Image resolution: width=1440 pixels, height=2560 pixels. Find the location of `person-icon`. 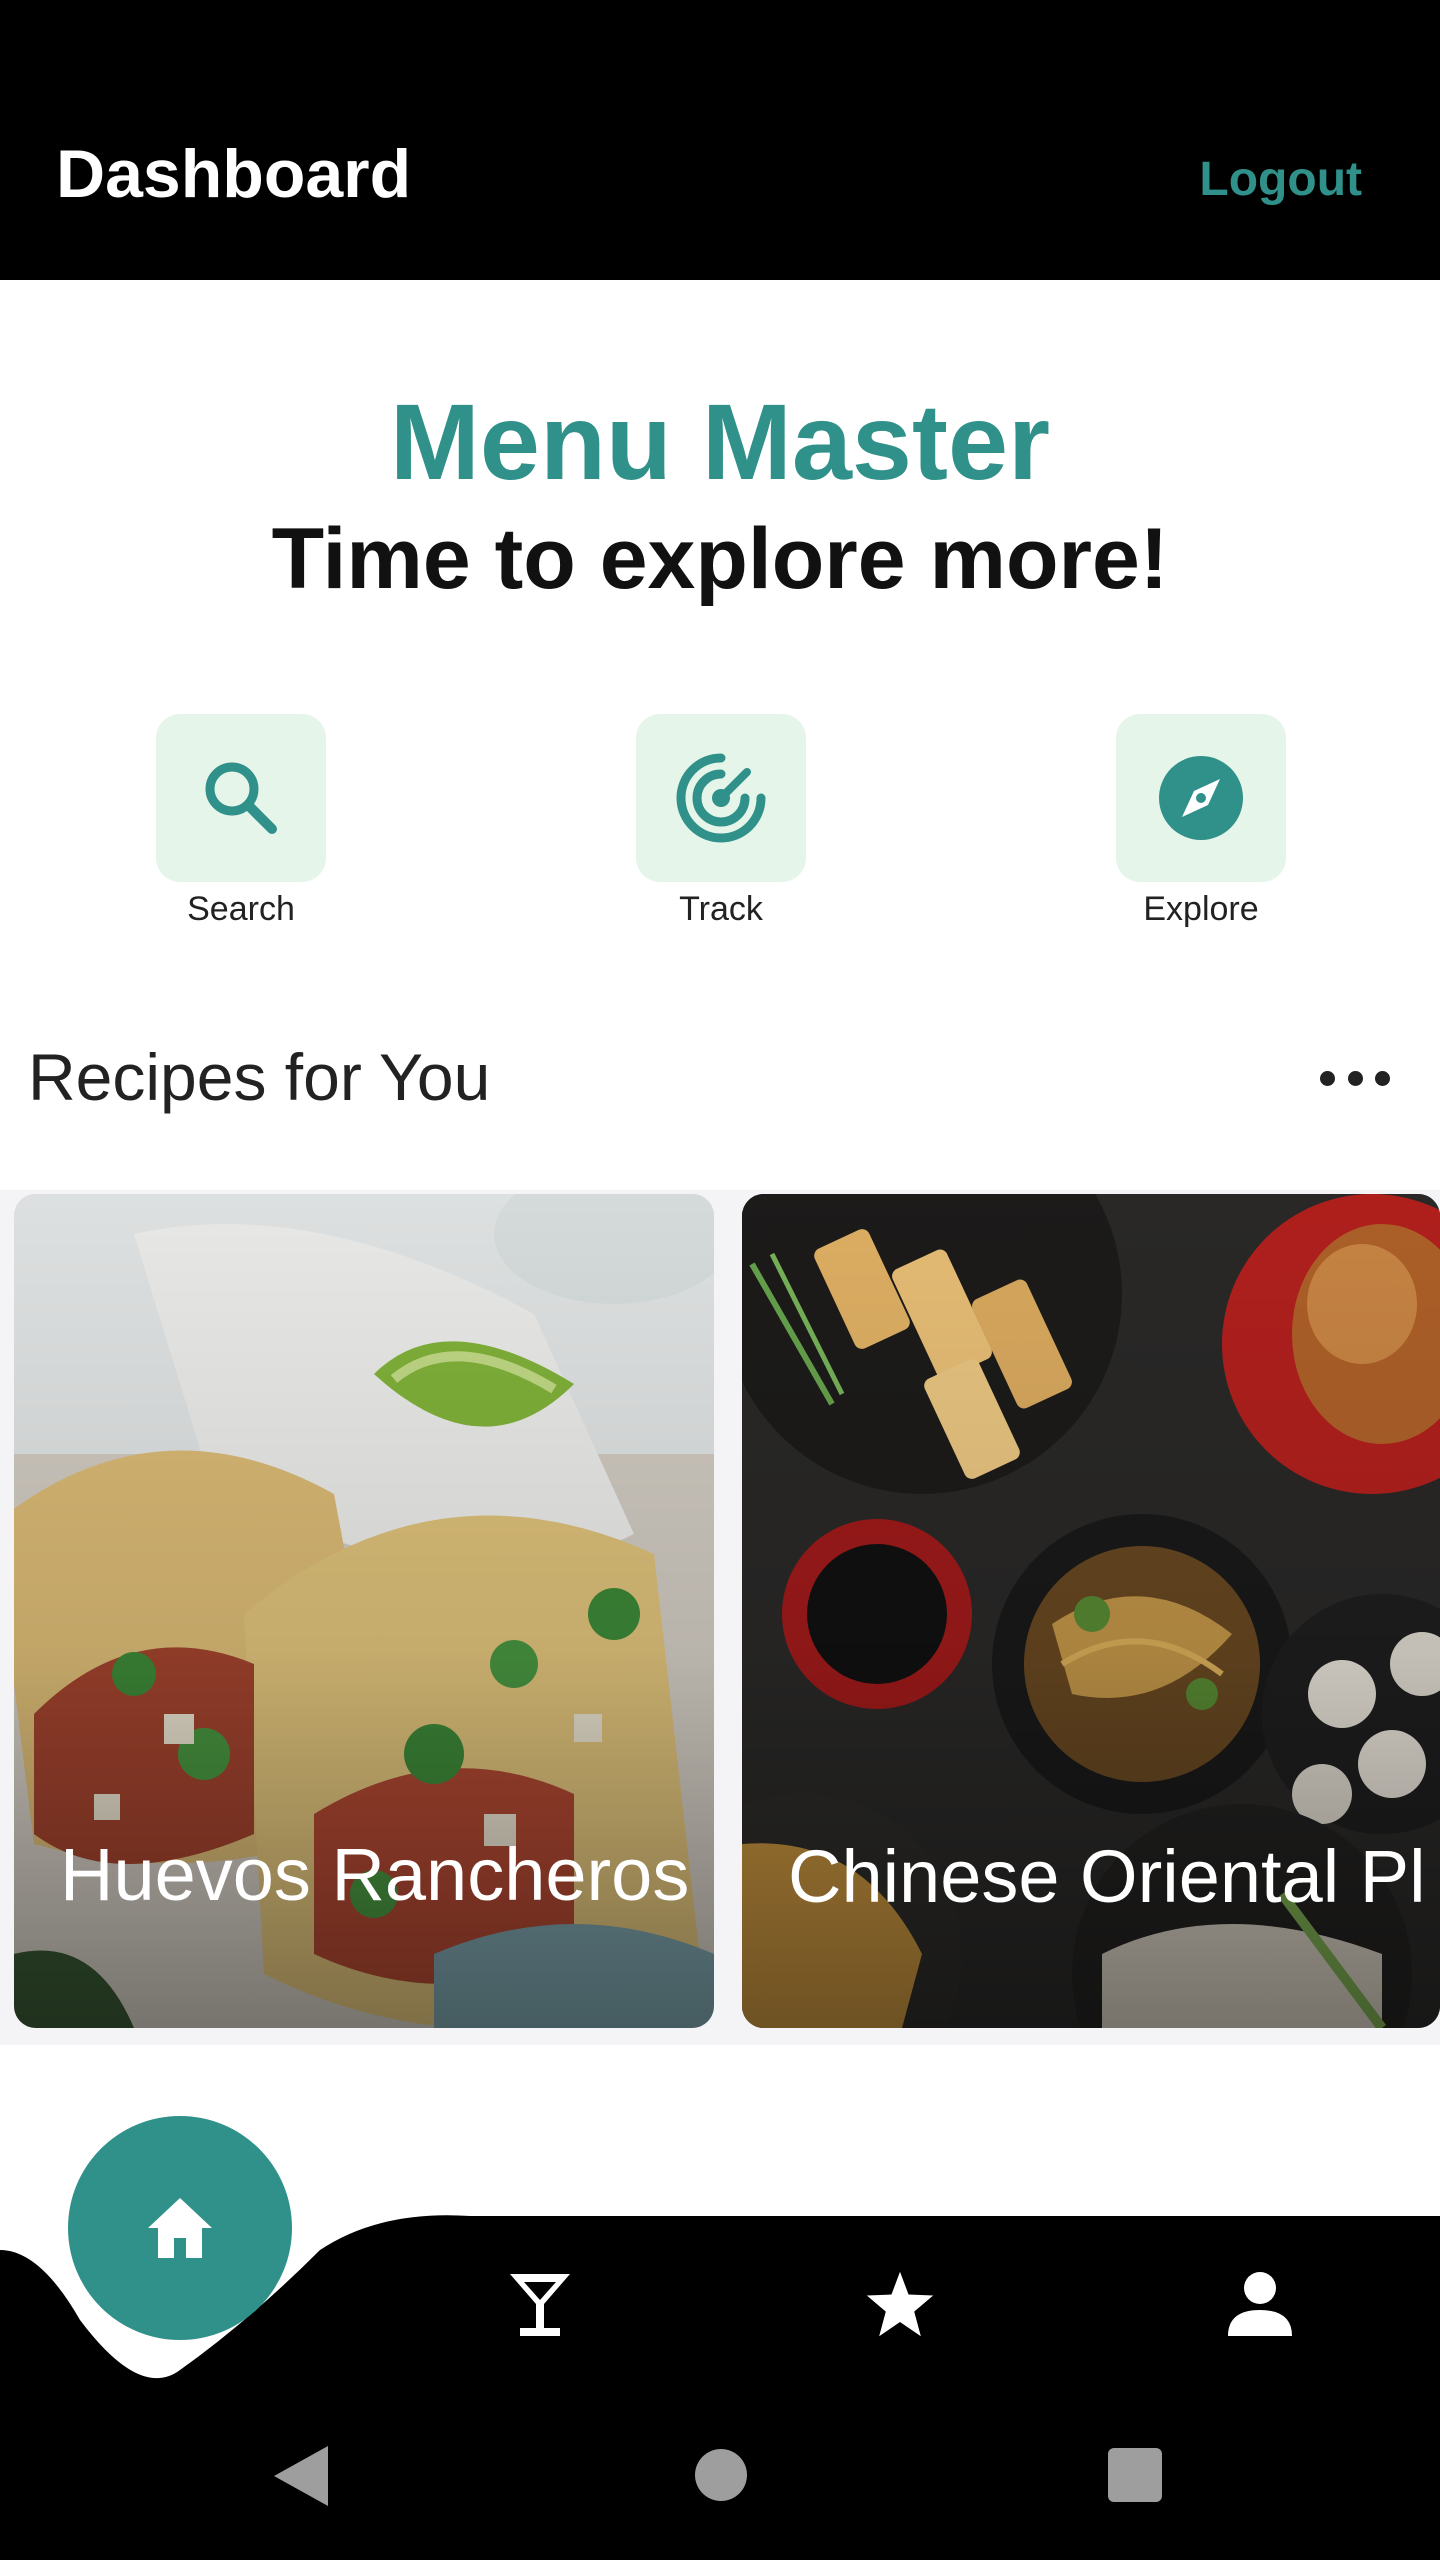

person-icon is located at coordinates (1260, 2304).